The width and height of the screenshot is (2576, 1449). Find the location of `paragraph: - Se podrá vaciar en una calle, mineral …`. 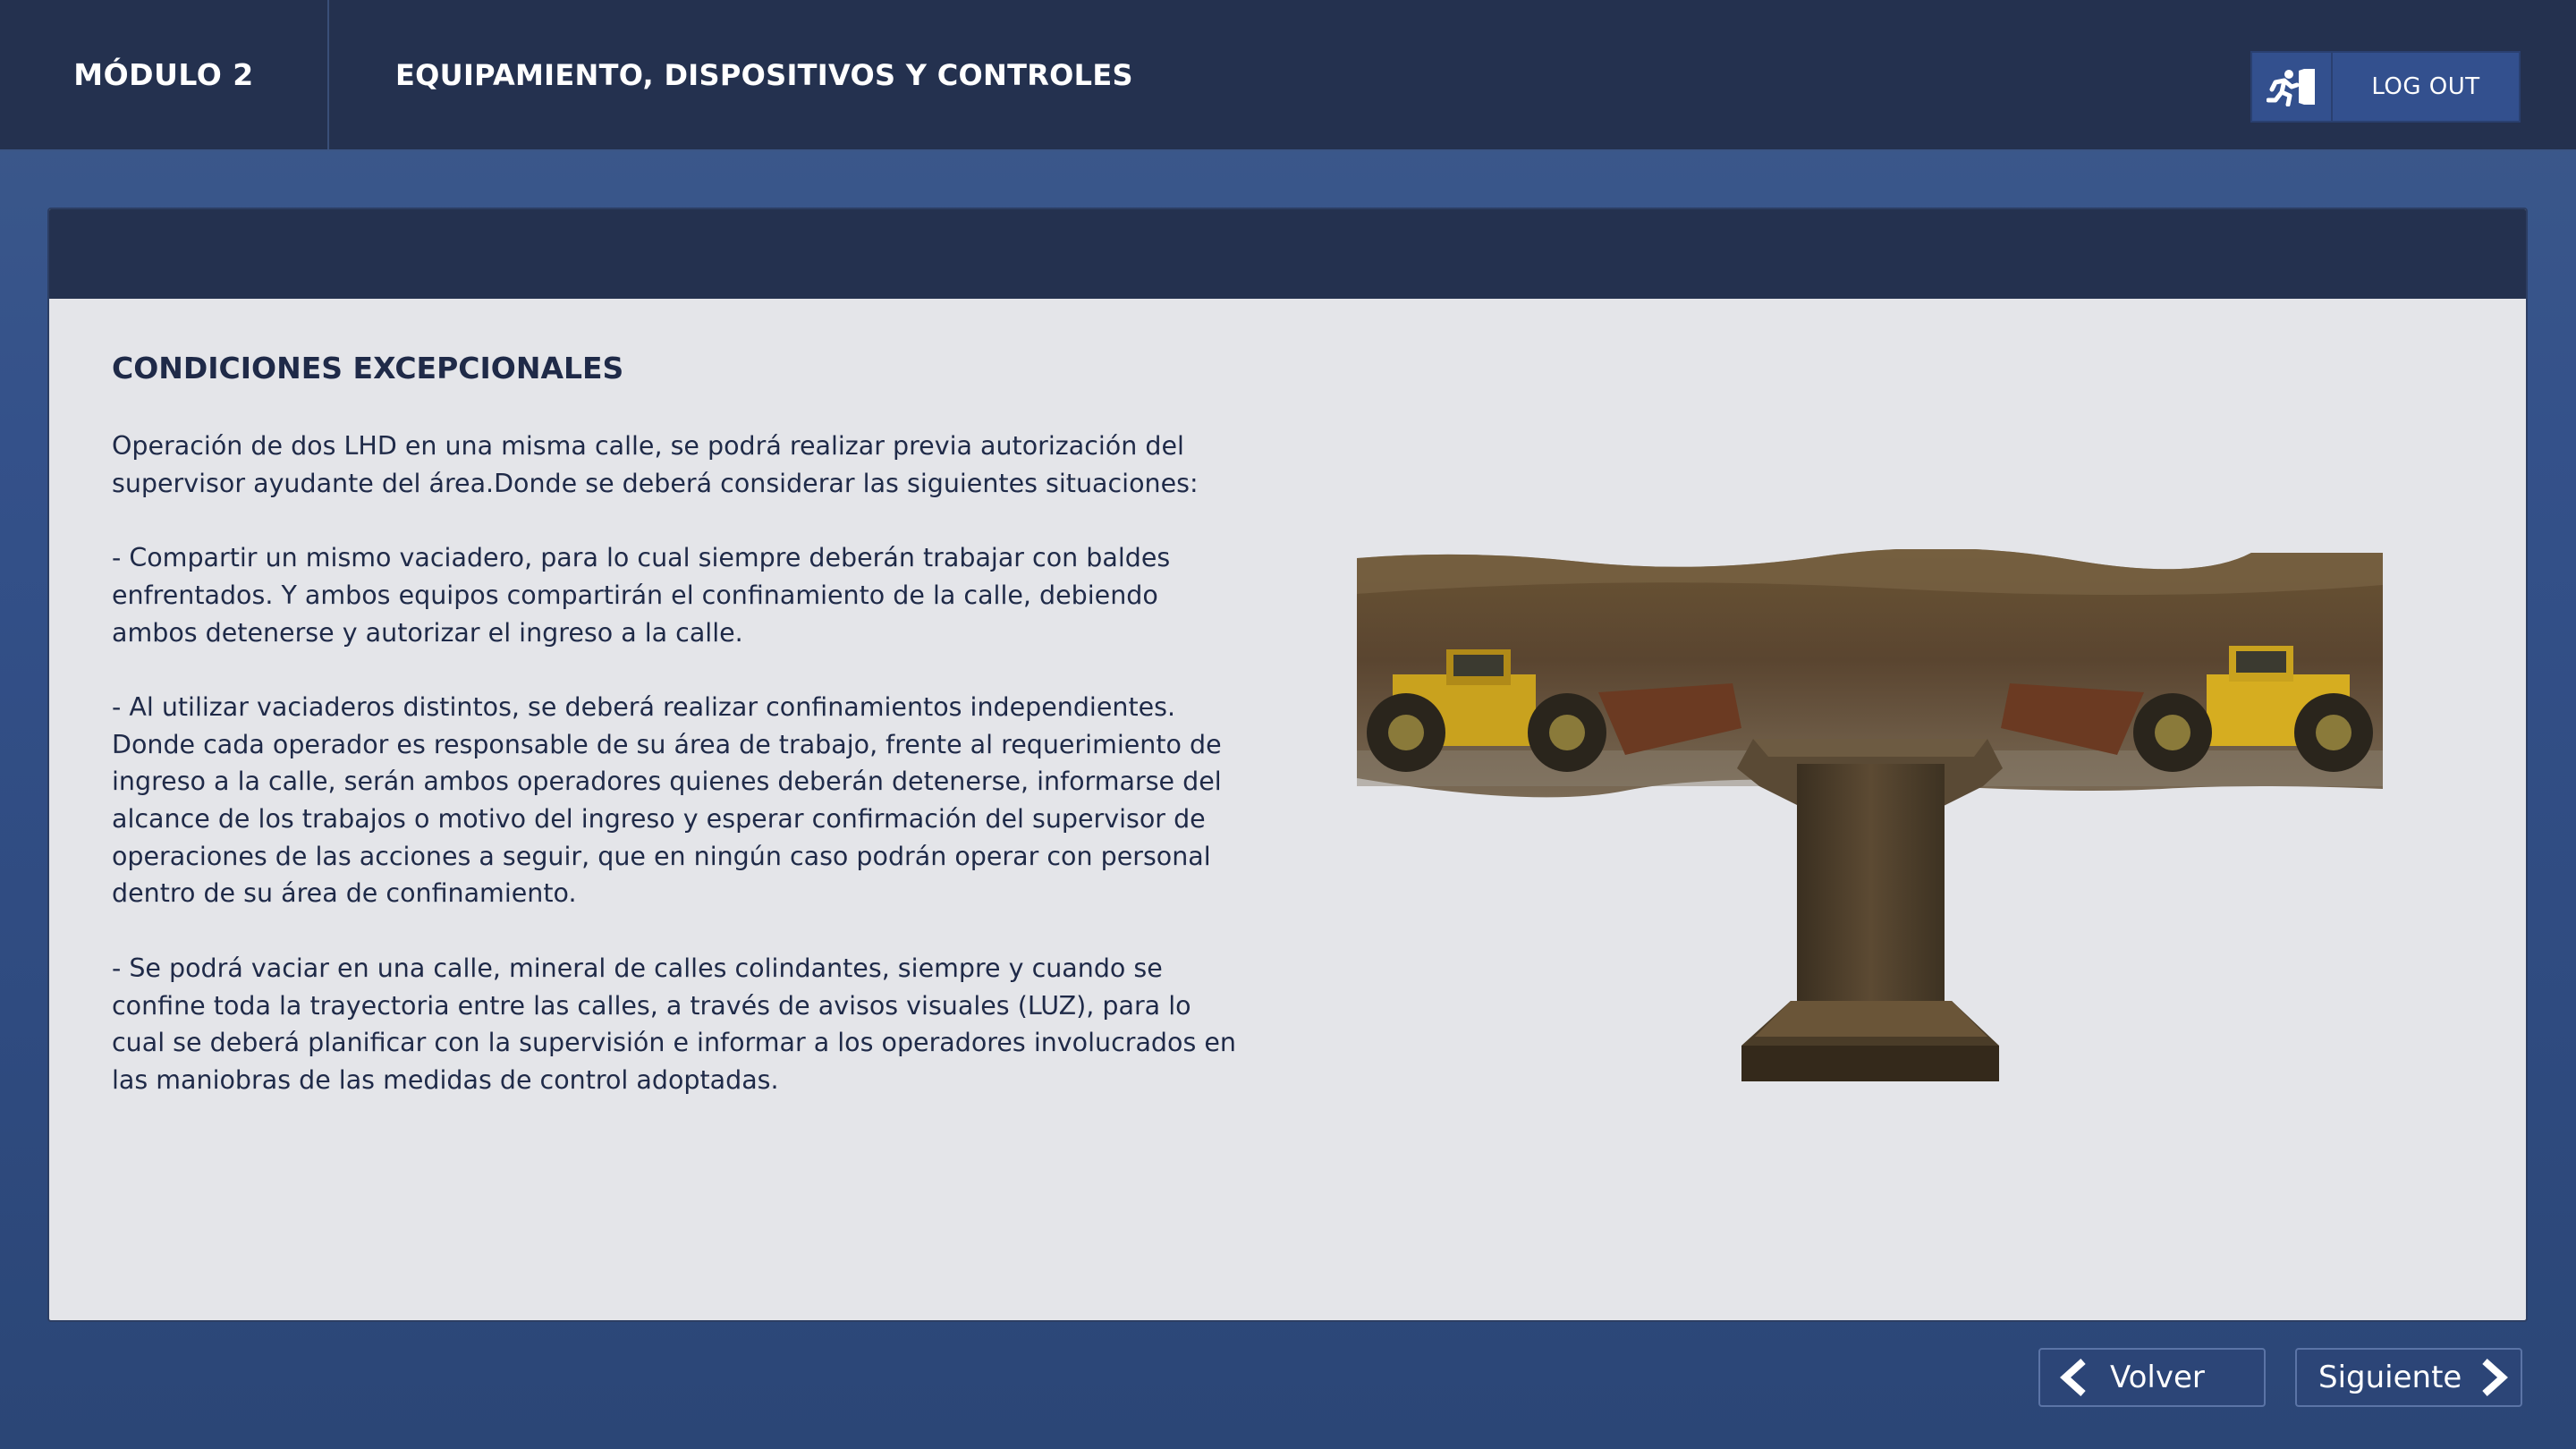

paragraph: - Se podrá vaciar en una calle, mineral … is located at coordinates (674, 1024).